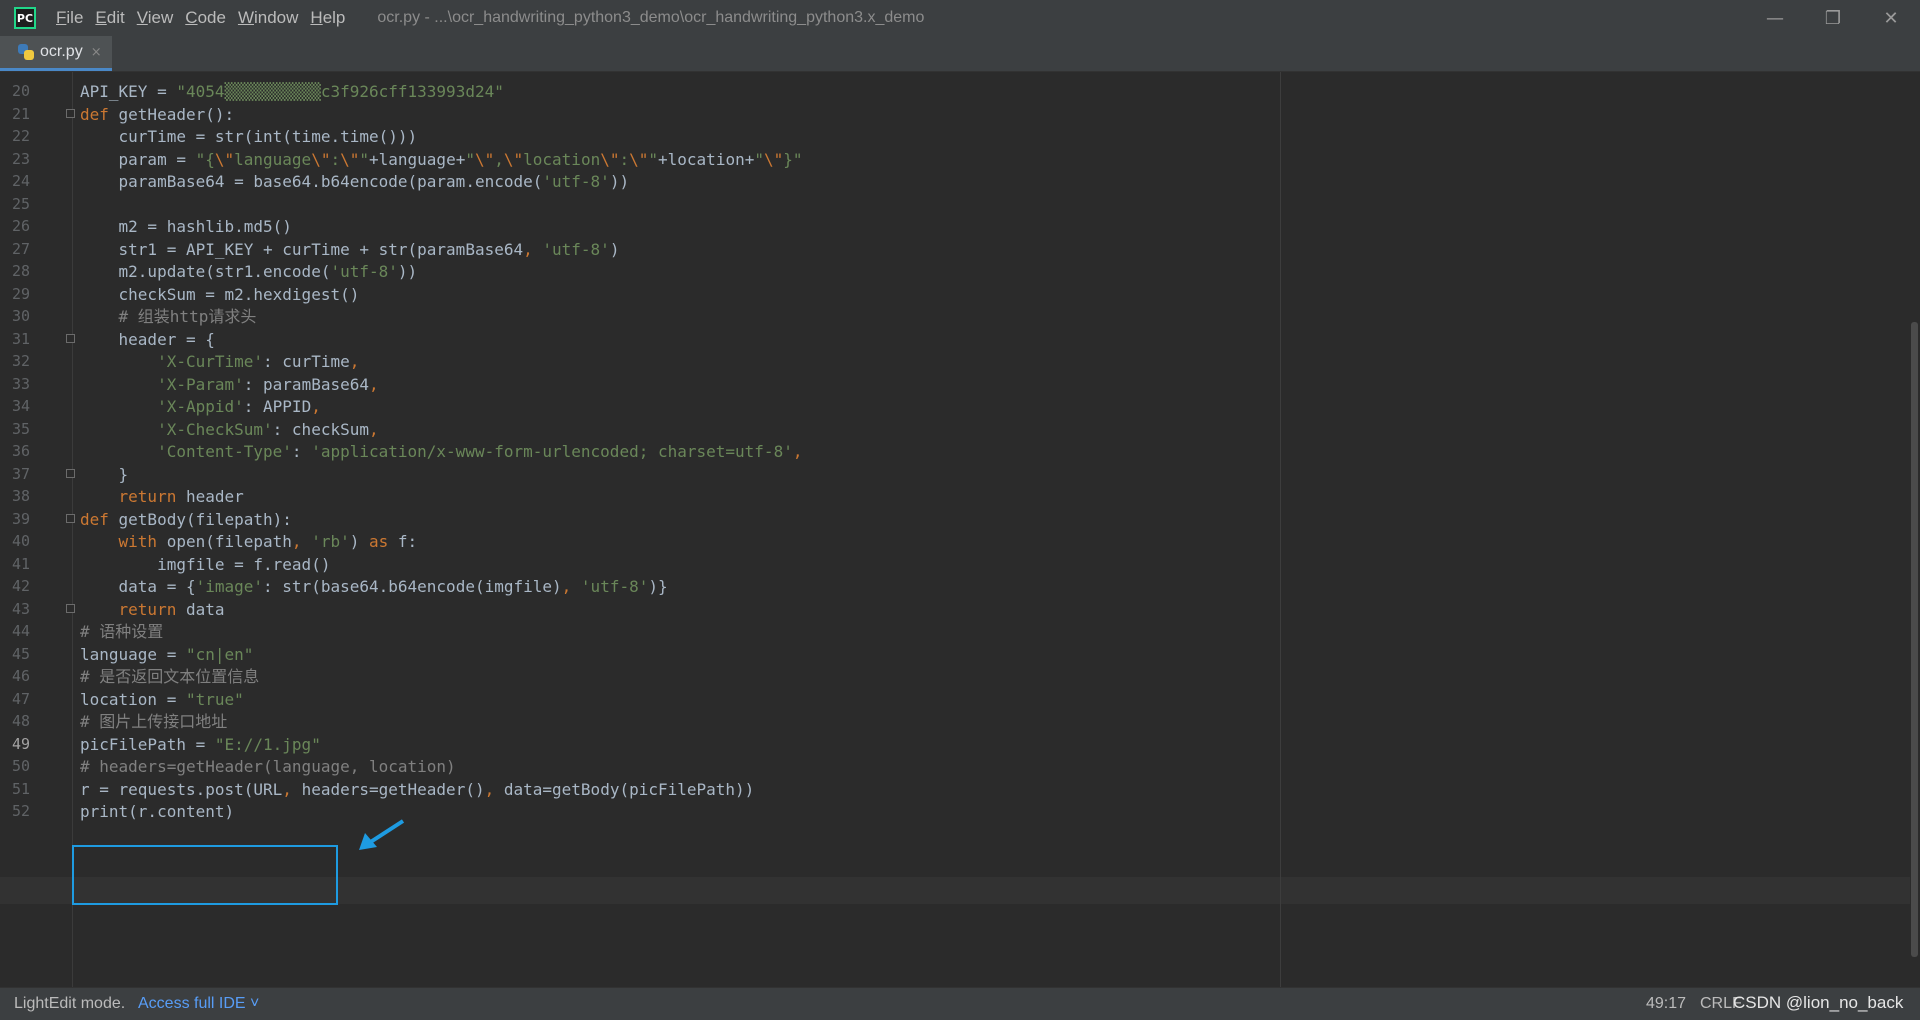 The image size is (1920, 1020). What do you see at coordinates (198, 1004) in the screenshot?
I see `access-full-ide-link: Access full IDE ˅` at bounding box center [198, 1004].